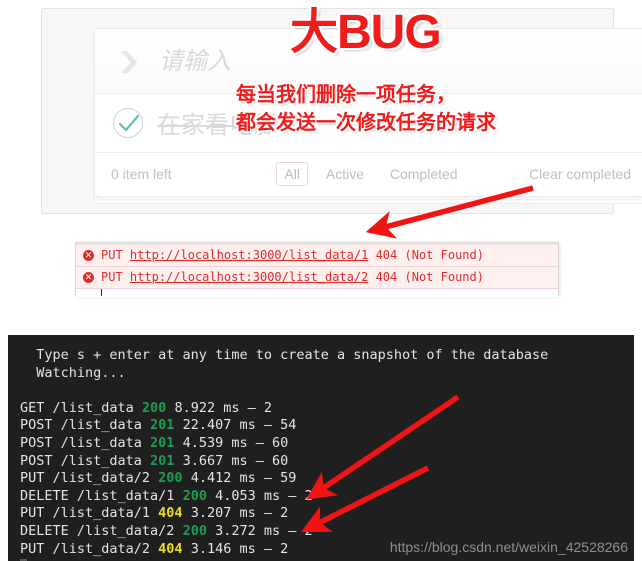 The width and height of the screenshot is (642, 561). What do you see at coordinates (101, 495) in the screenshot?
I see `request-method: DELETE /list_data/1` at bounding box center [101, 495].